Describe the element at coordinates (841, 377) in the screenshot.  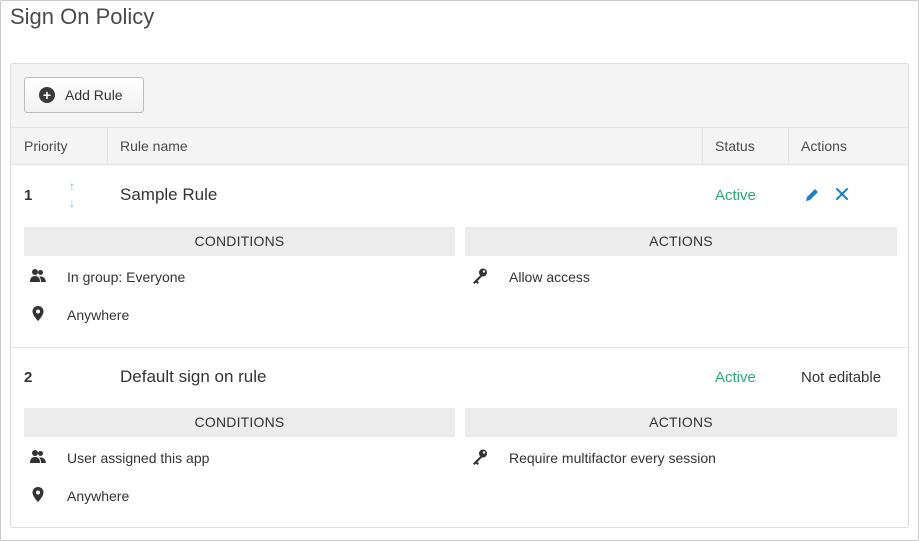
I see `not-editable-label: Not editable` at that location.